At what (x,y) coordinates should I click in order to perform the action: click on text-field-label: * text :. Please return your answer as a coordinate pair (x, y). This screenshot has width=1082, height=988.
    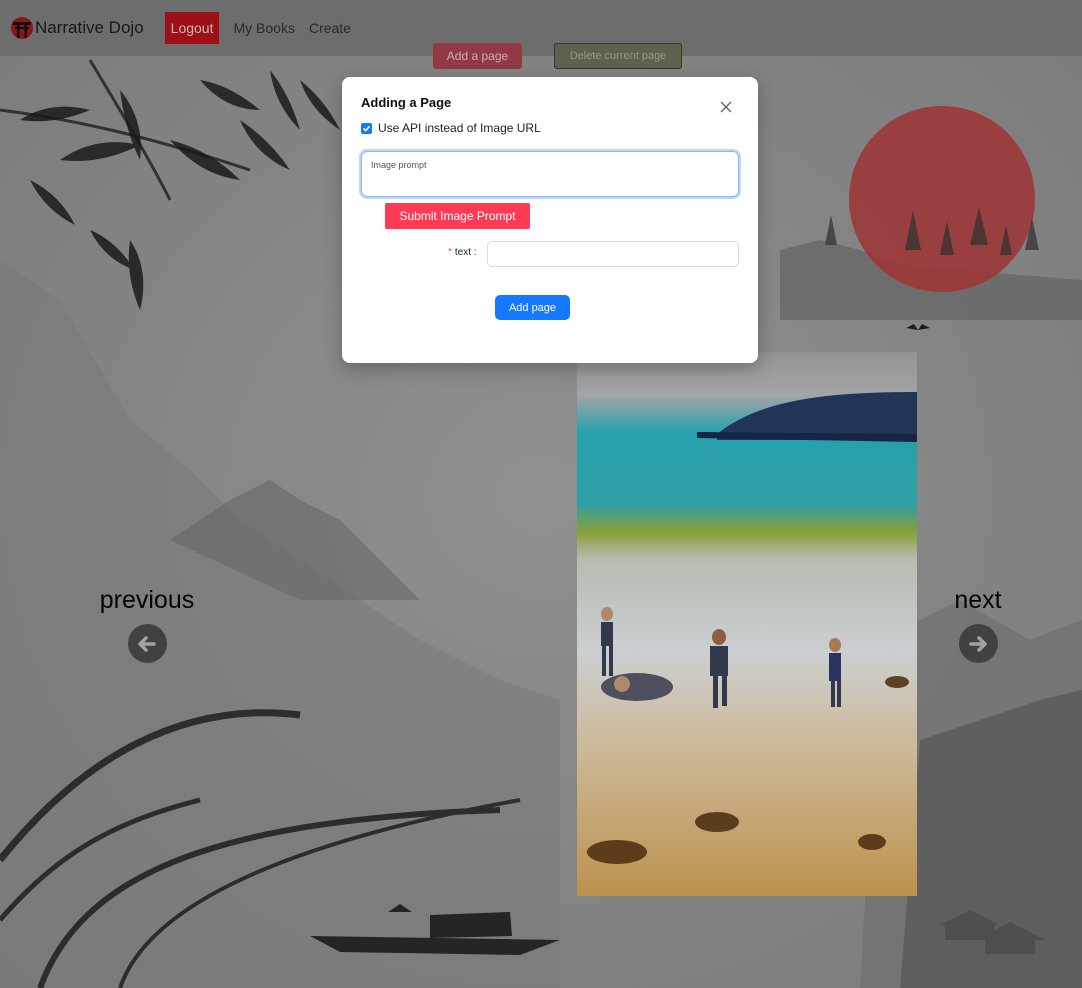
    Looking at the image, I should click on (462, 252).